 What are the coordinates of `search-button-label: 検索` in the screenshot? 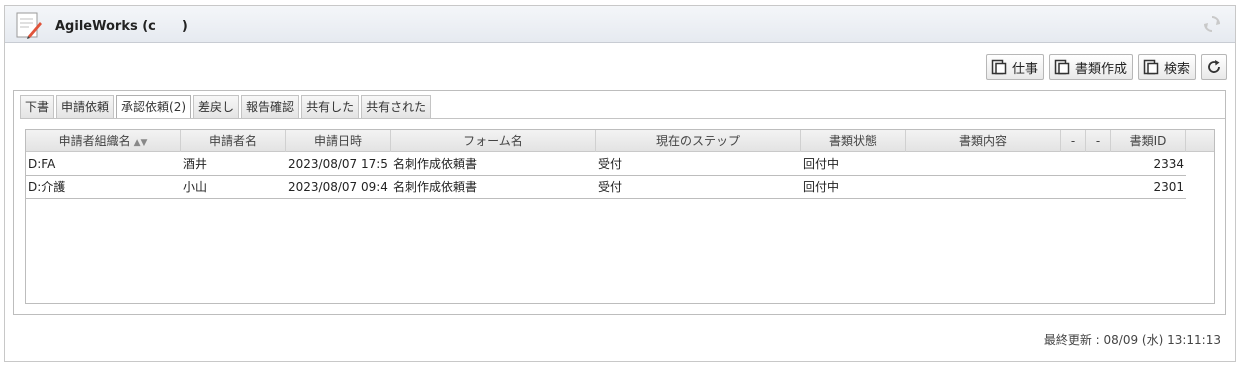 It's located at (1176, 69).